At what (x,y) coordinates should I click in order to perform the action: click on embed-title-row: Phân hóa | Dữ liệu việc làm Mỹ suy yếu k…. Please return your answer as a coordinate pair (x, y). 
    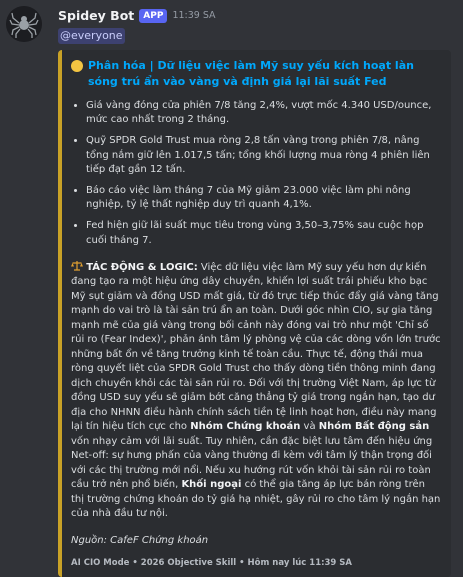
    Looking at the image, I should click on (256, 74).